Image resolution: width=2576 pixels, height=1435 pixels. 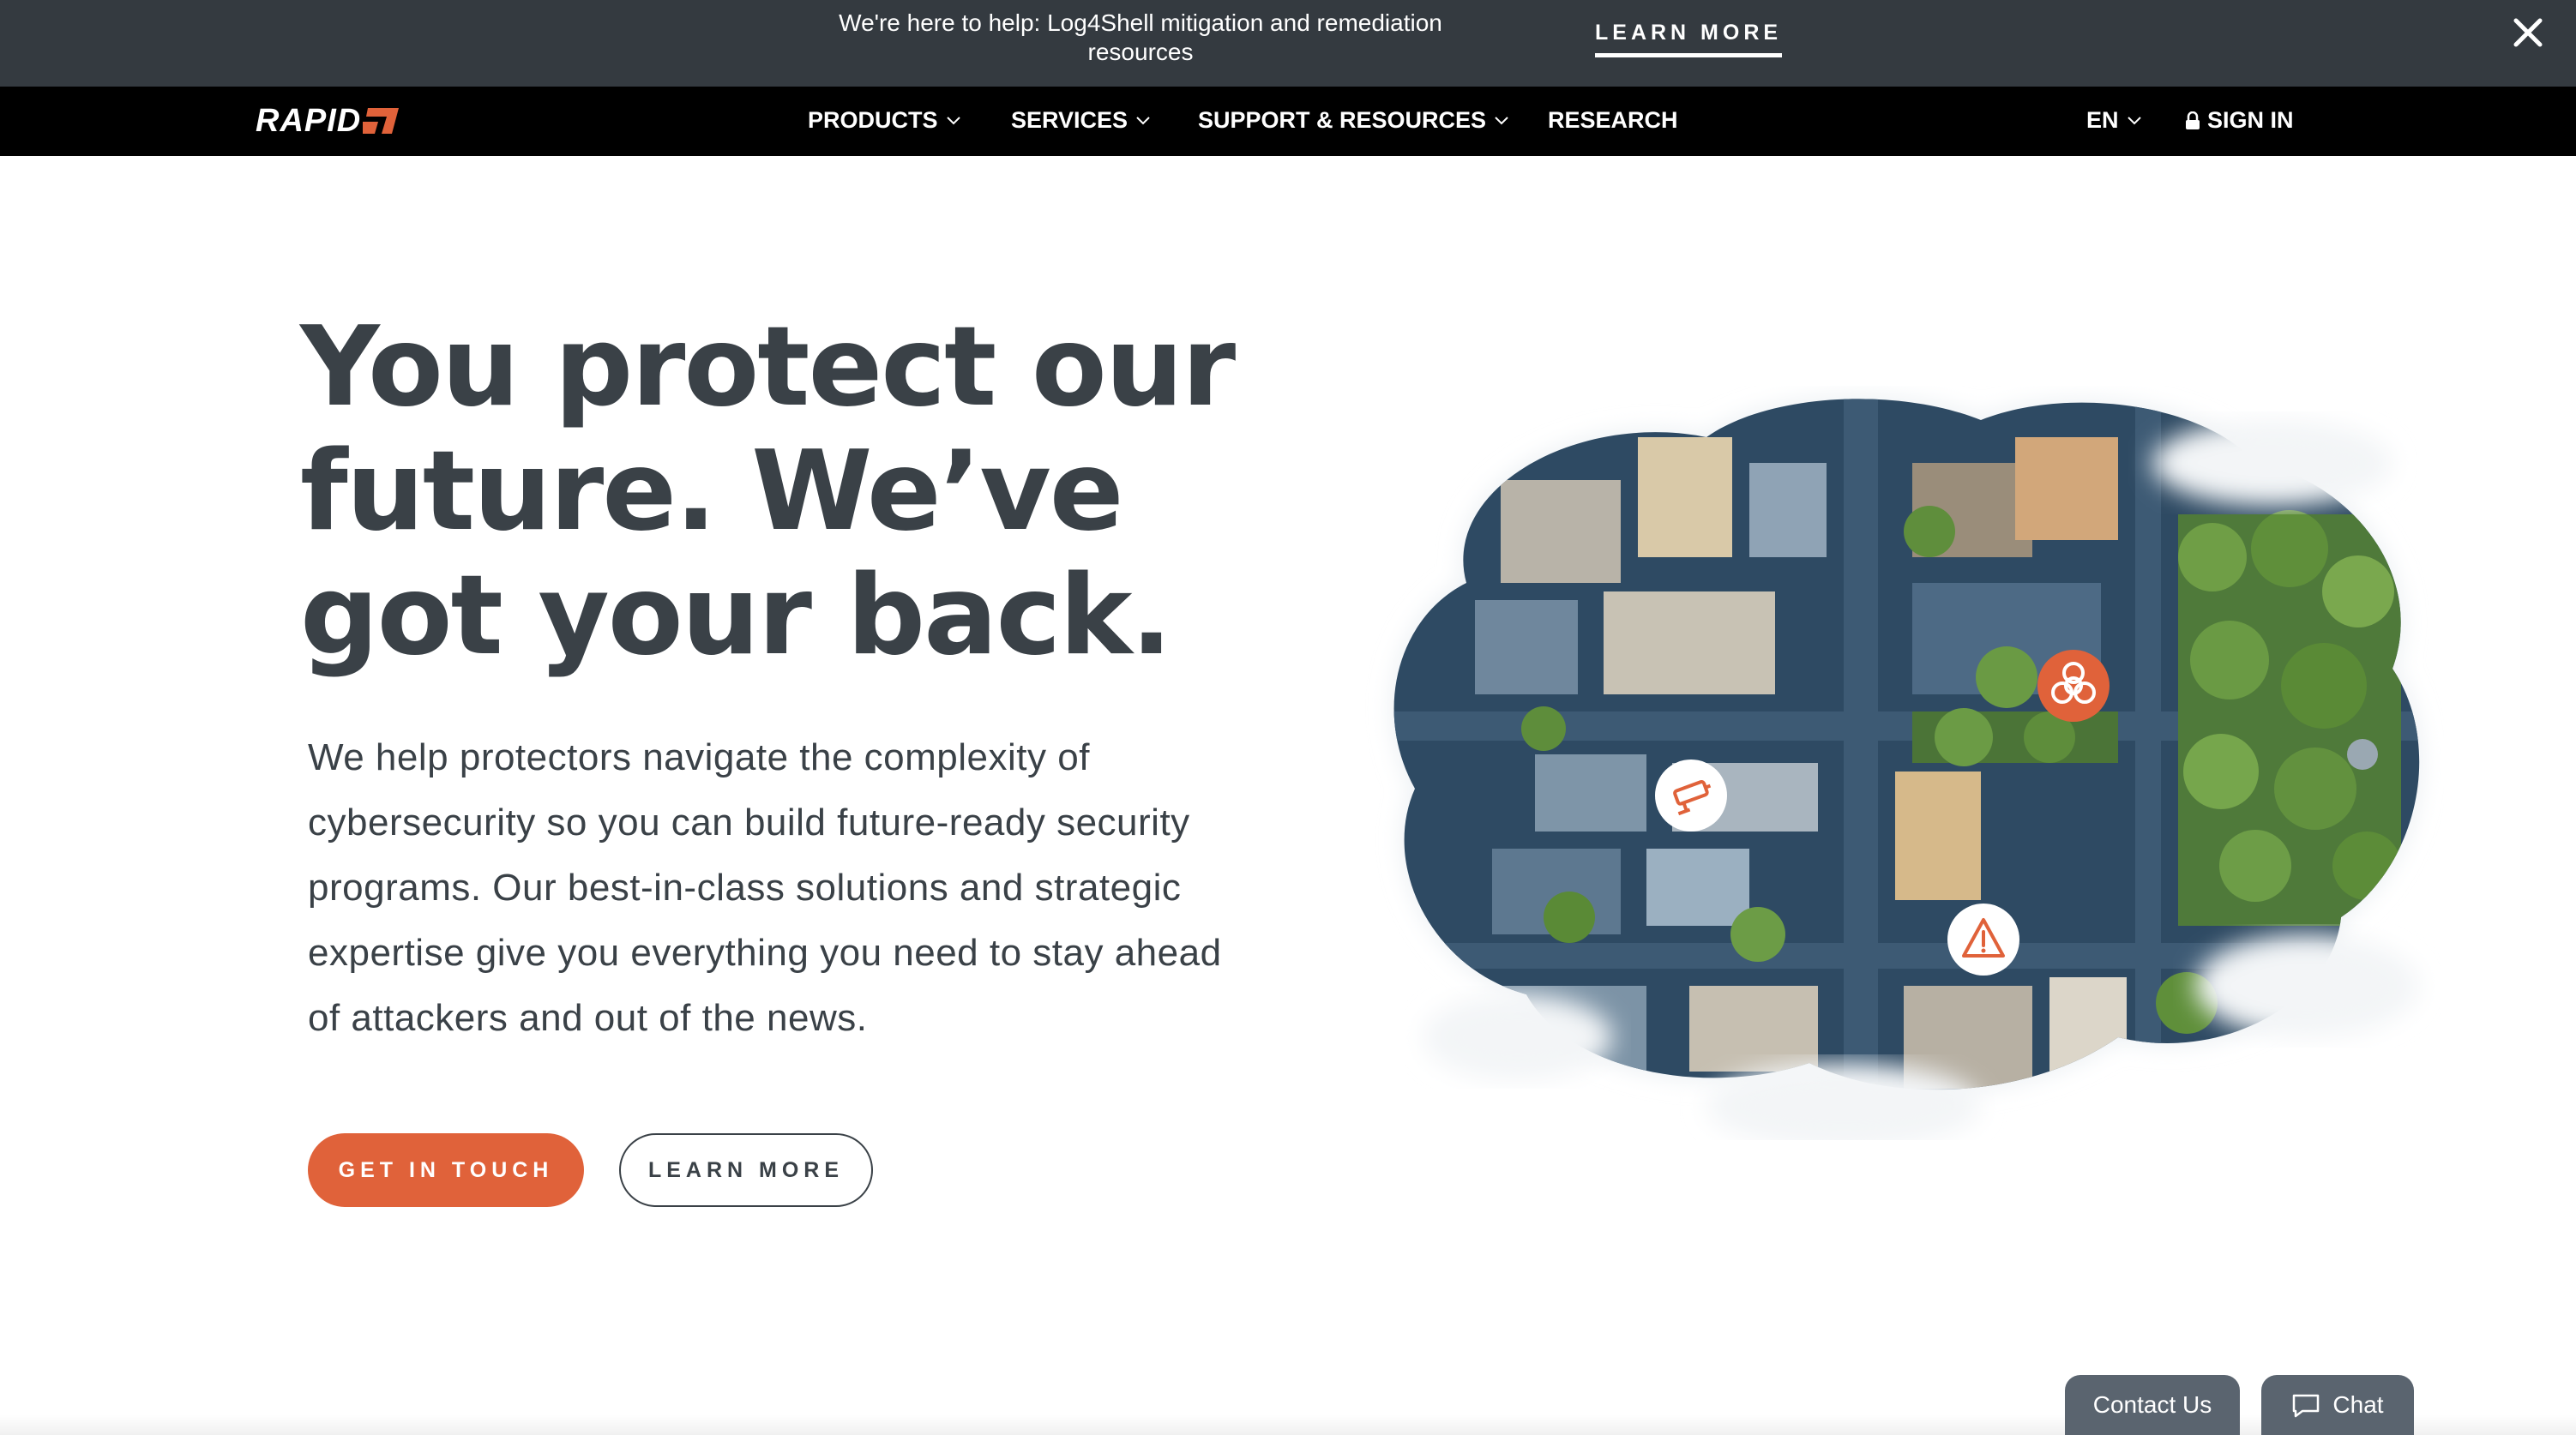 What do you see at coordinates (2358, 1404) in the screenshot?
I see `chat-label: Chat` at bounding box center [2358, 1404].